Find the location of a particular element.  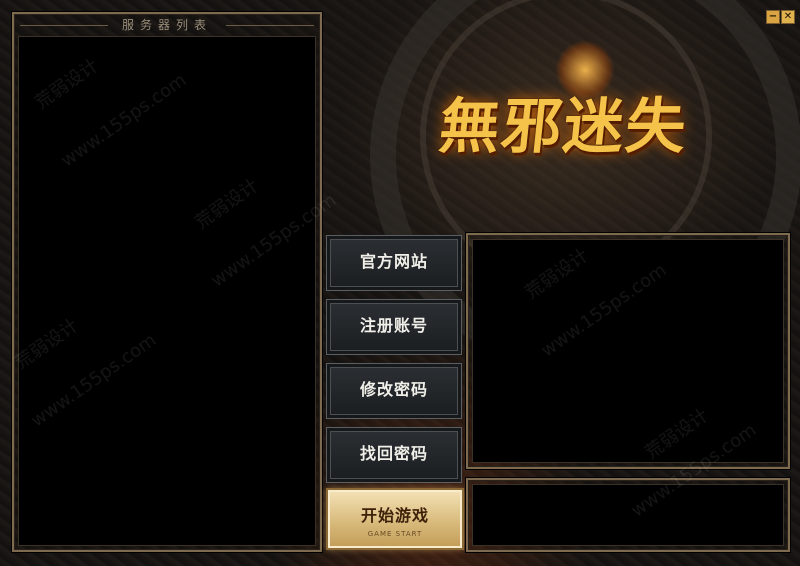

start-game-button: 开始游戏 GAME START is located at coordinates (395, 519).